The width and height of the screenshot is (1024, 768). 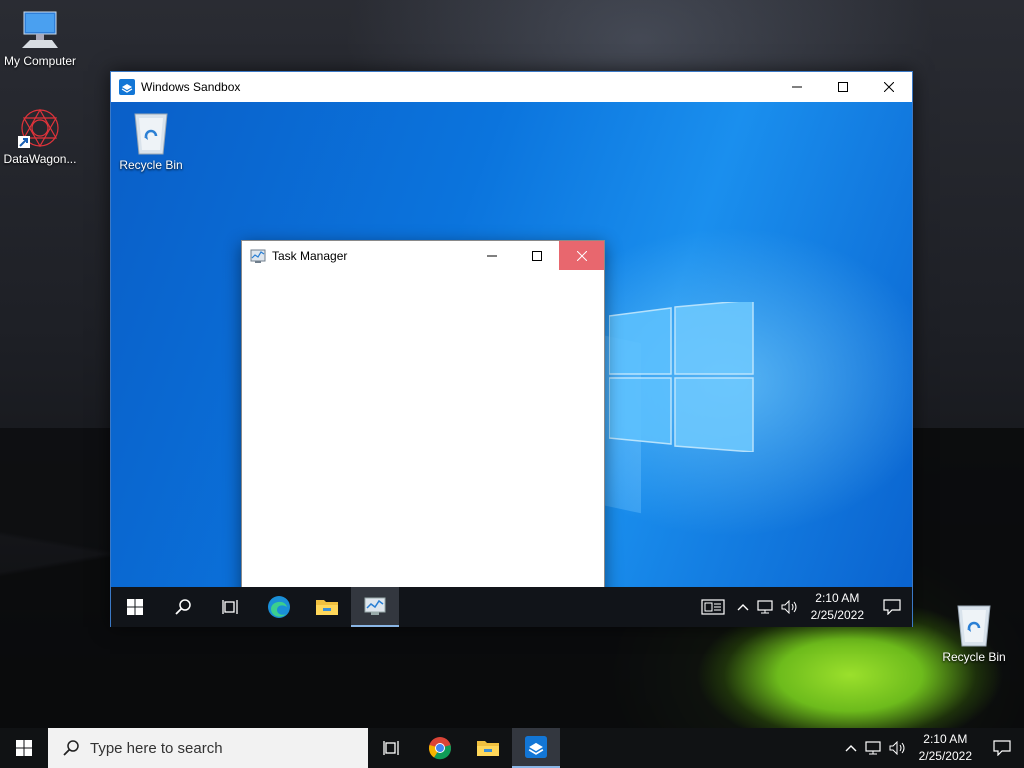 What do you see at coordinates (511, 607) in the screenshot?
I see `sandbox-taskbar: 2:10 AM 2/25/2022` at bounding box center [511, 607].